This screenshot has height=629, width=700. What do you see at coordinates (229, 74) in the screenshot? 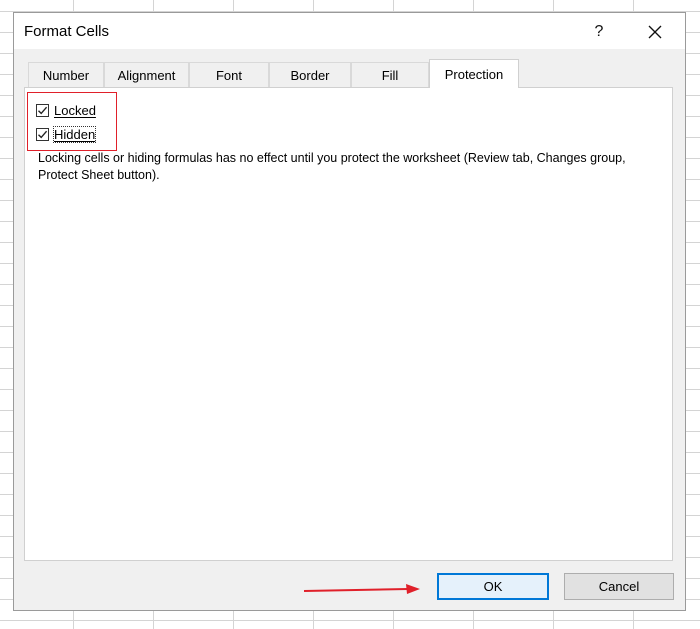
I see `tab-font: Font` at bounding box center [229, 74].